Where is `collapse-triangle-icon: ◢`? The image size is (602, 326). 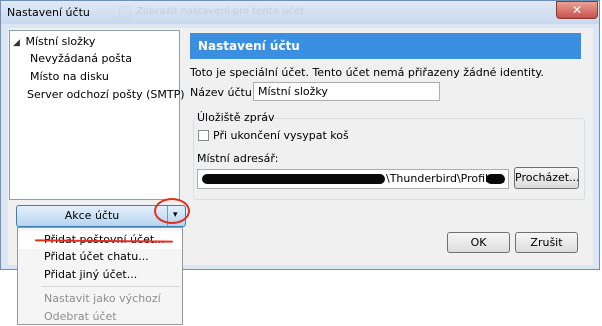 collapse-triangle-icon: ◢ is located at coordinates (17, 43).